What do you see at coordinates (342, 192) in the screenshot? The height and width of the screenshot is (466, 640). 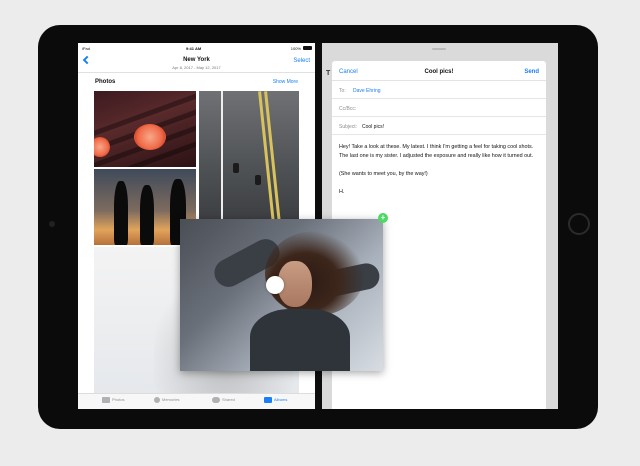 I see `body-signature: H.` at bounding box center [342, 192].